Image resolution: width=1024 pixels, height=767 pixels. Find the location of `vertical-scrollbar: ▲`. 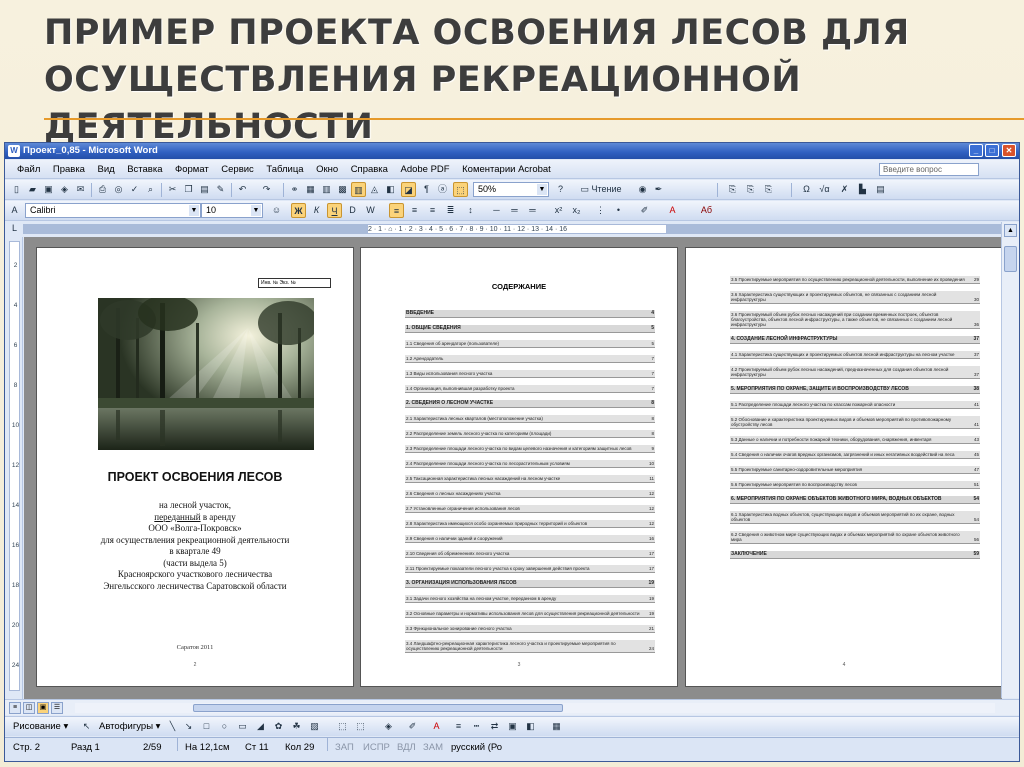

vertical-scrollbar: ▲ is located at coordinates (1010, 460).